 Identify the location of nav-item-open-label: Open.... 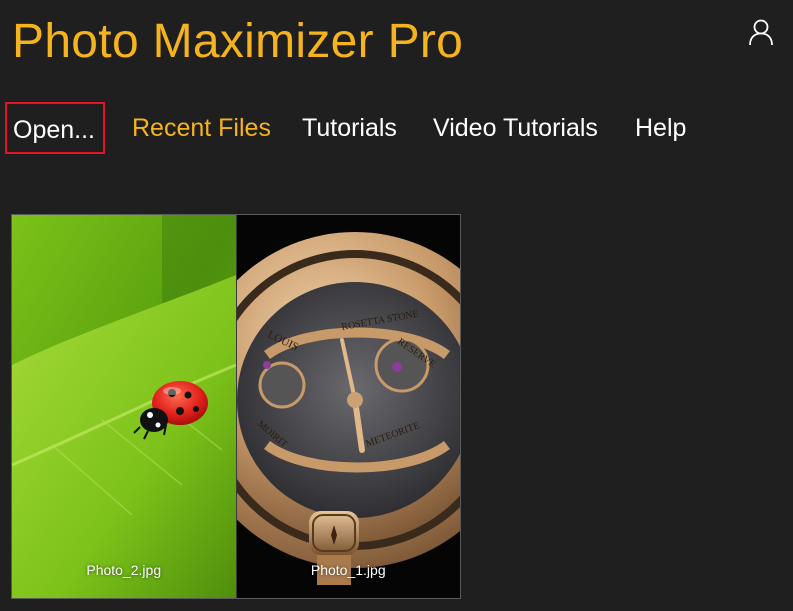
(54, 130).